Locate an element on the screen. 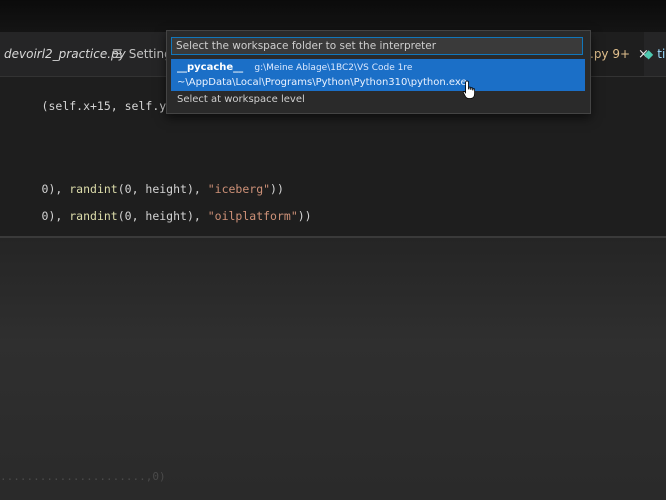 This screenshot has width=666, height=500. tab-label: ti is located at coordinates (661, 54).